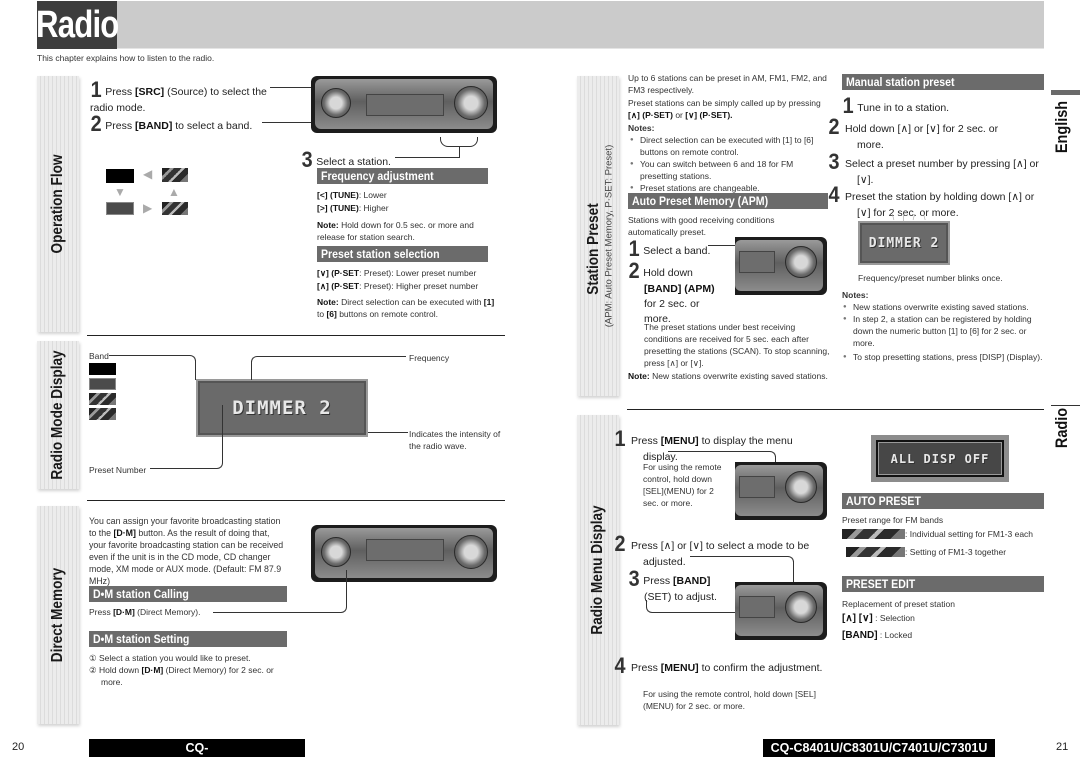  What do you see at coordinates (353, 208) in the screenshot?
I see `tune-higher: [>] (TUNE): Higher` at bounding box center [353, 208].